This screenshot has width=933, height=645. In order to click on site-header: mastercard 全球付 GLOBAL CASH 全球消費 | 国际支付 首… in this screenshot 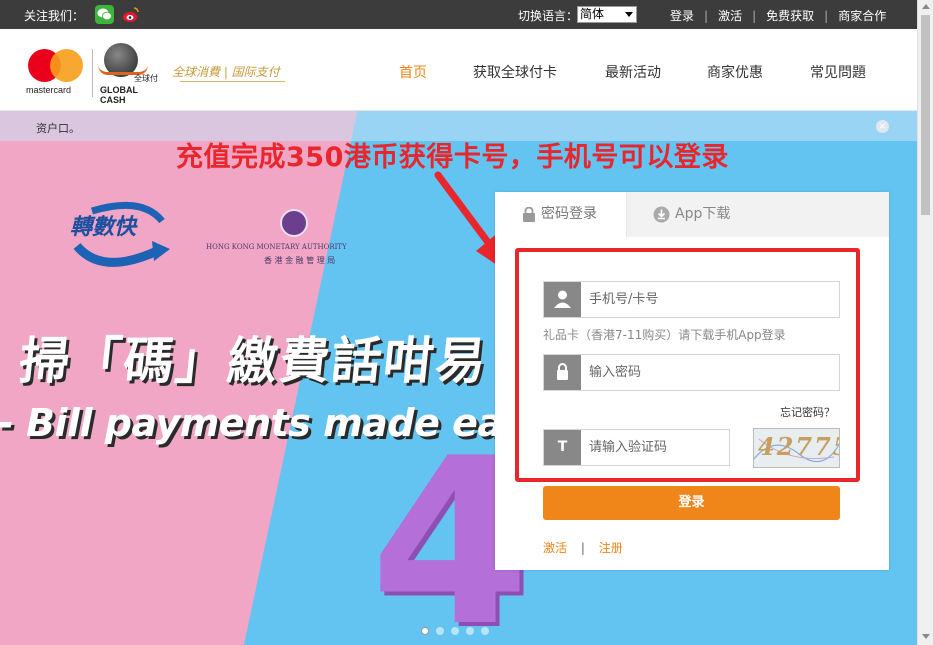, I will do `click(458, 70)`.